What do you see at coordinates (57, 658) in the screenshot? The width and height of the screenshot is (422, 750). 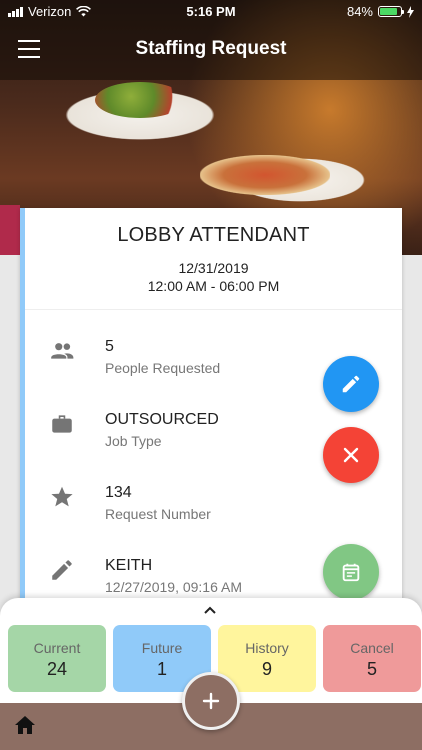 I see `tab-current: Current 24` at bounding box center [57, 658].